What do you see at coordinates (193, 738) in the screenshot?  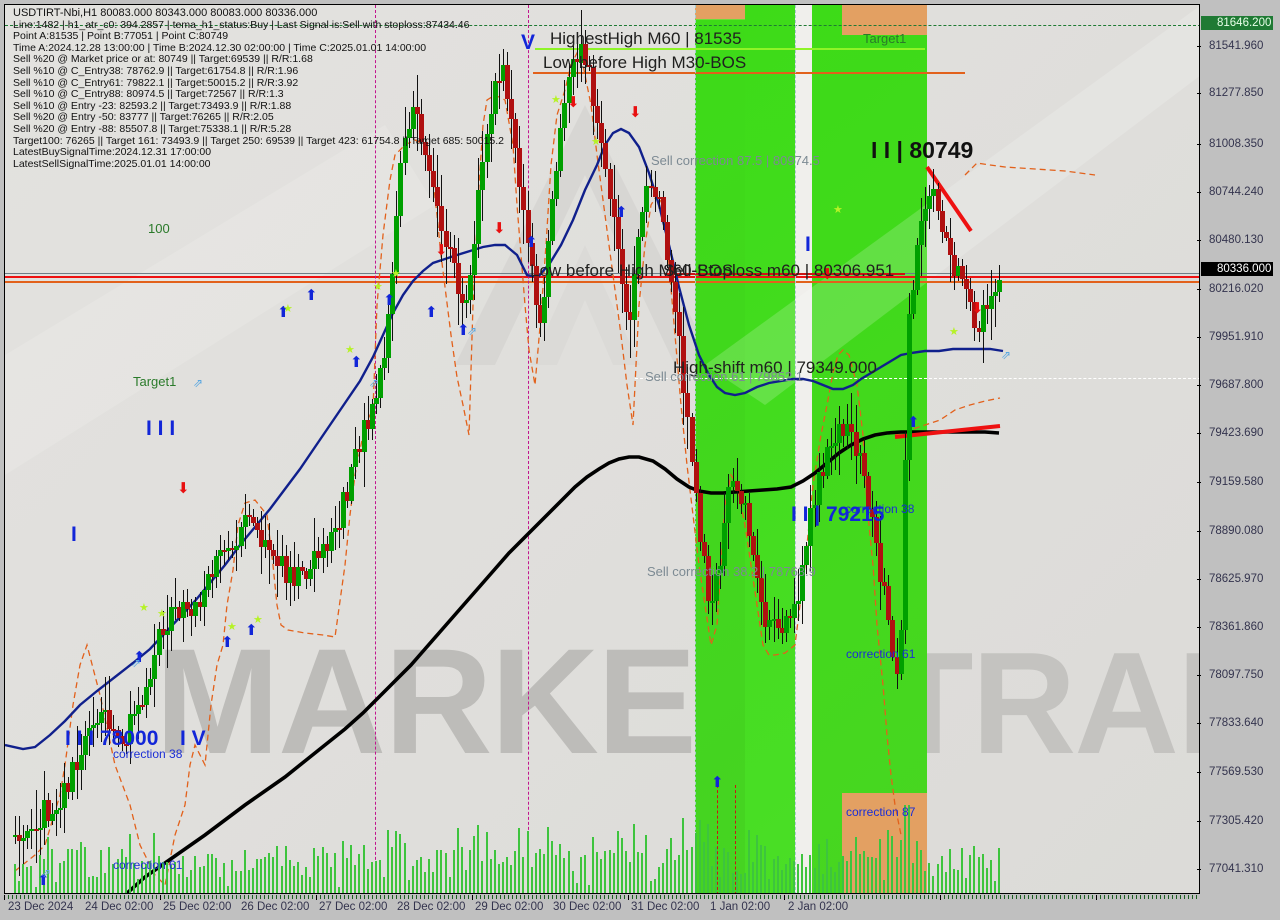 I see `wave-label-IV: I V` at bounding box center [193, 738].